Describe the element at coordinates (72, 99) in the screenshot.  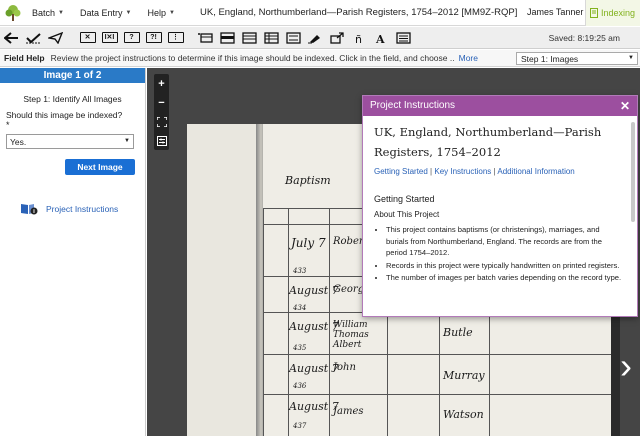
I see `step-heading: Step 1: Identify All Images` at that location.